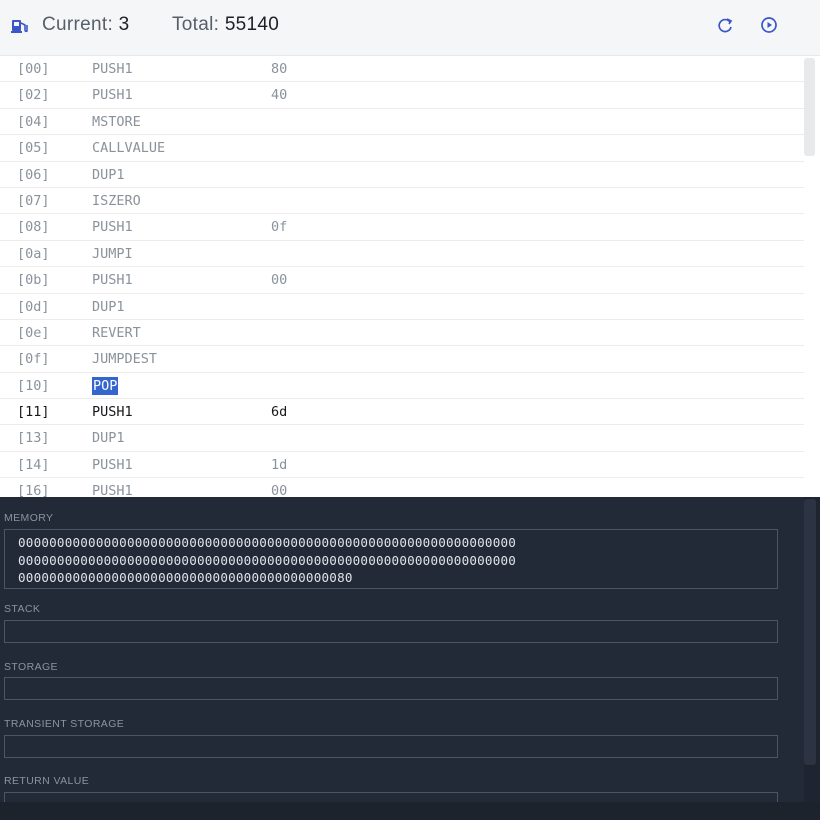  What do you see at coordinates (33, 412) in the screenshot?
I see `opcode-pc: [11]` at bounding box center [33, 412].